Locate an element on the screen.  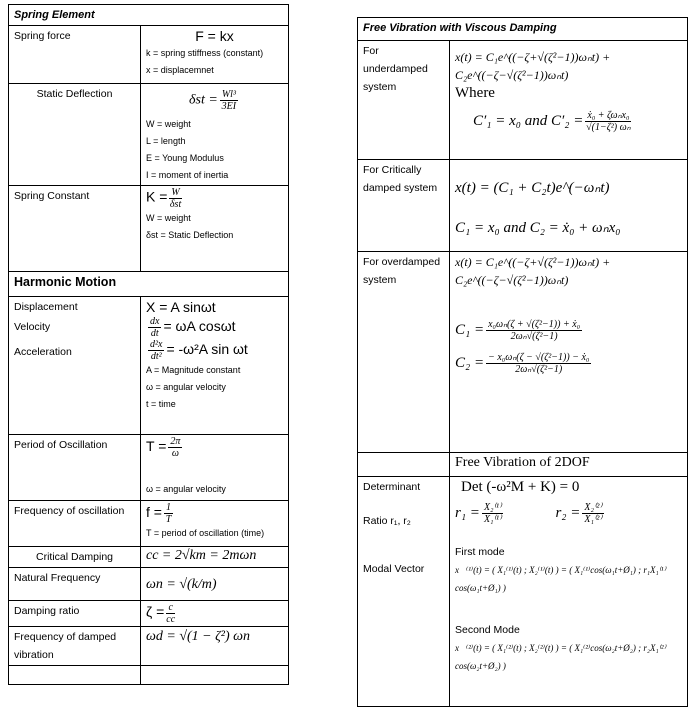
formula-text: C₂ = is located at coordinates (470, 362).